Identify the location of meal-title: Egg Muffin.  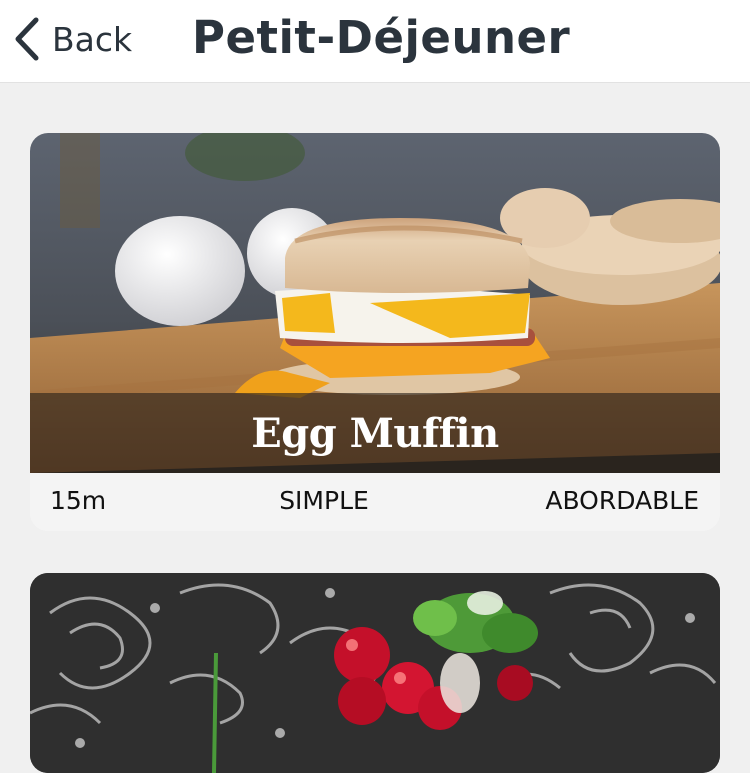
(375, 433).